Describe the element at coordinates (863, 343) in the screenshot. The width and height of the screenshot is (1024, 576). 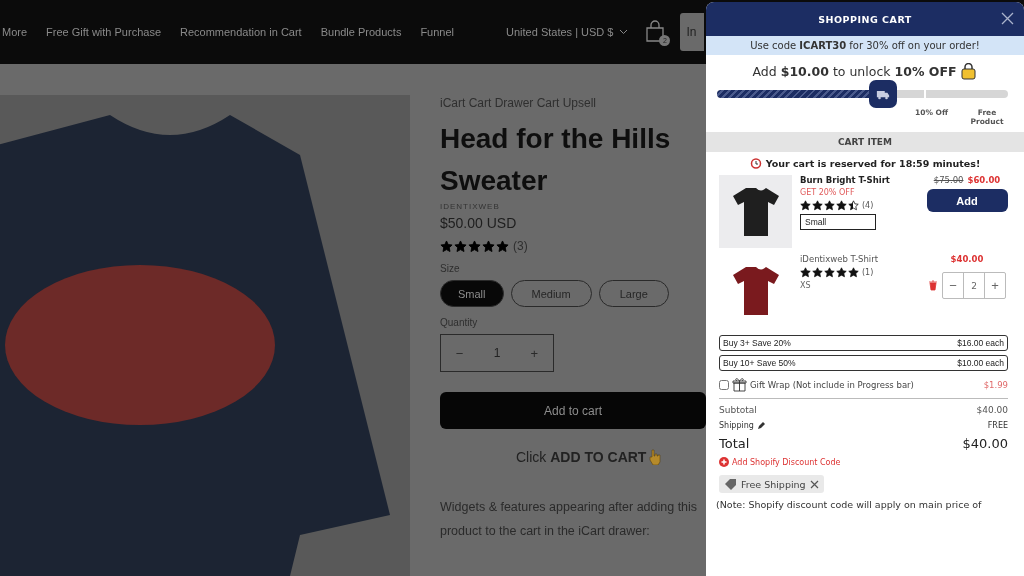
I see `volume-discount-option: Buy 3+ Save 20% $16.00 each` at that location.